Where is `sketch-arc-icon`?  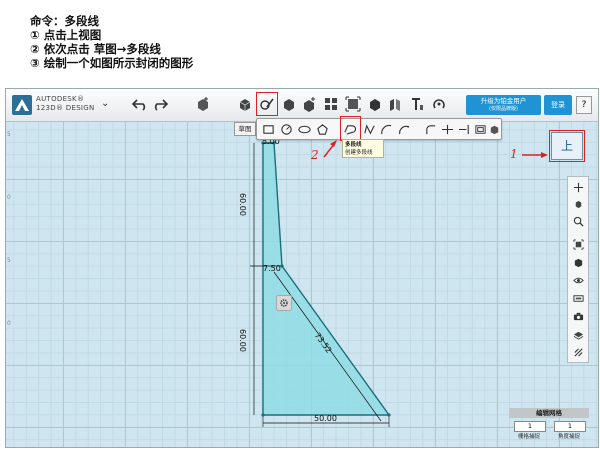
sketch-arc-icon is located at coordinates (386, 129).